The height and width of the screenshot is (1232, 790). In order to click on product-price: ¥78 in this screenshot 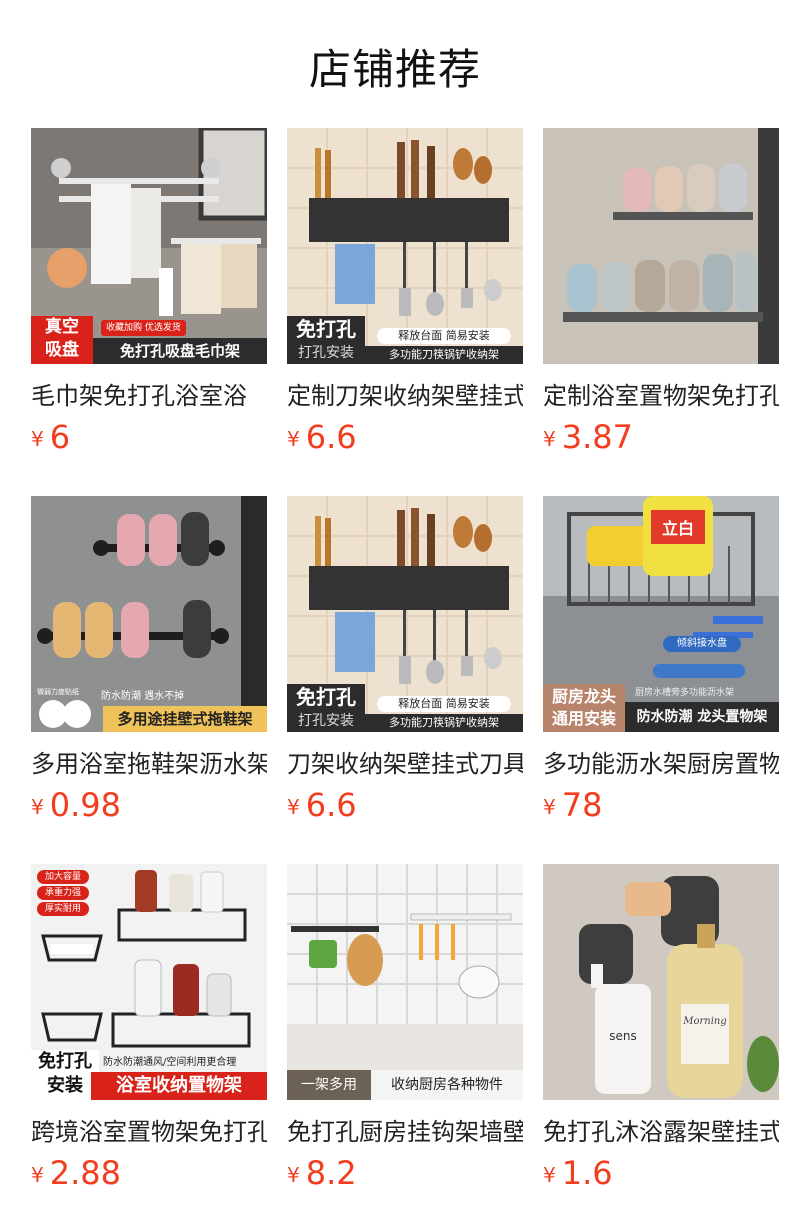, I will do `click(572, 806)`.